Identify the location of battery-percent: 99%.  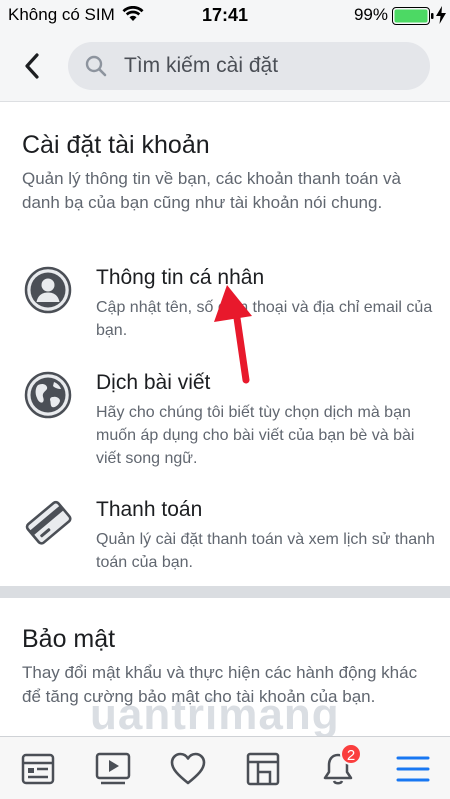
(370, 14).